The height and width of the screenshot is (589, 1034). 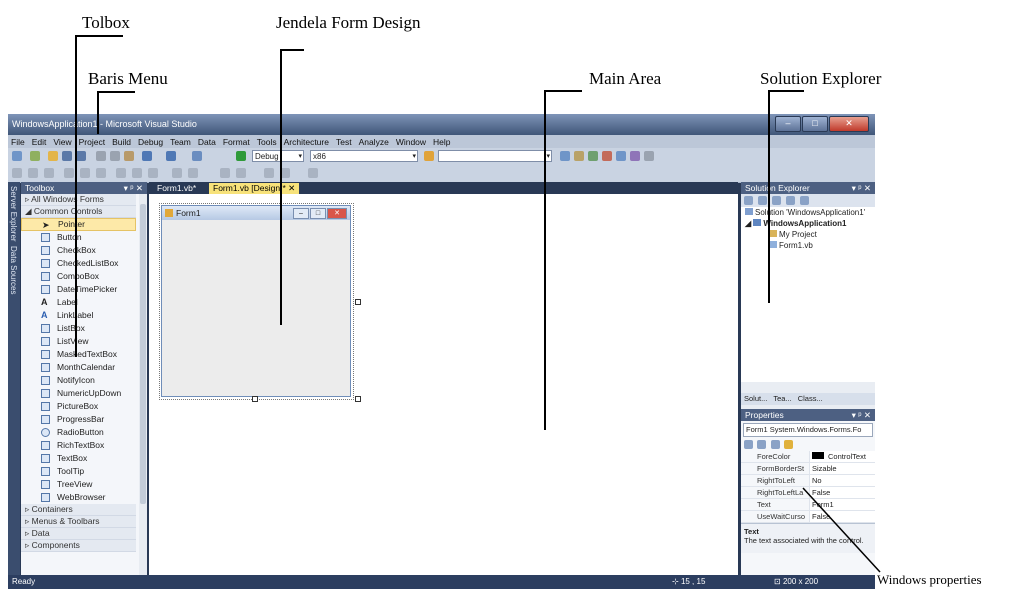 I want to click on leader-line-properties, so click(x=841, y=530).